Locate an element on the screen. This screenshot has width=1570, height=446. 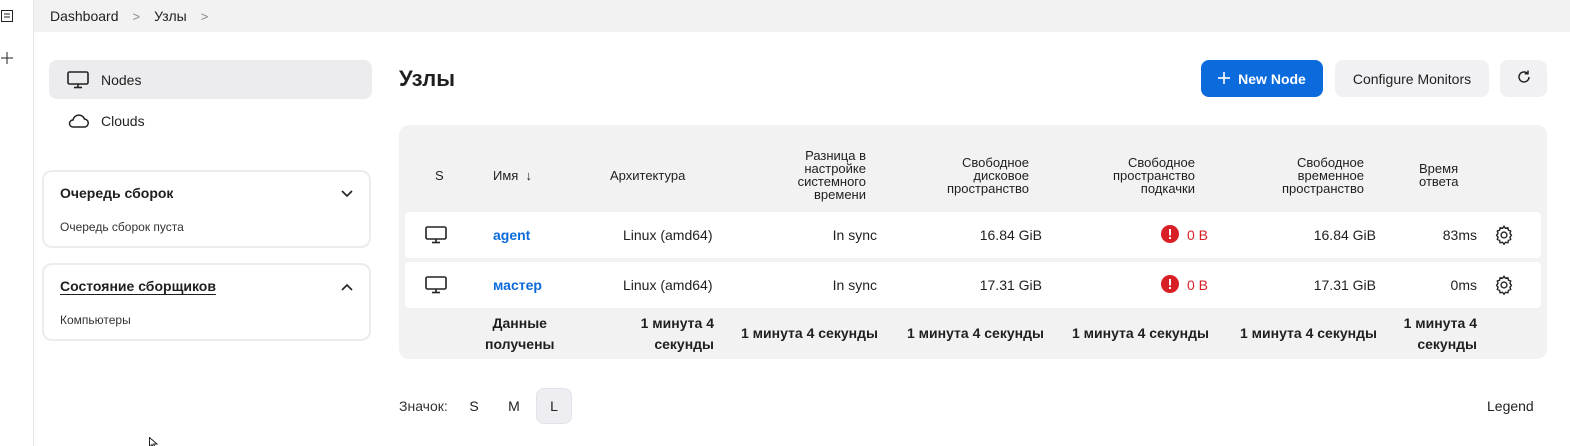
col-header-response: Время ответа is located at coordinates (1439, 175).